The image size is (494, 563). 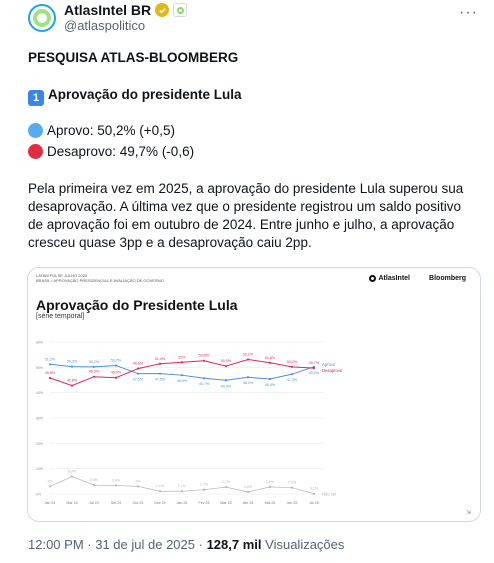 I want to click on y-tick-label: 10%, so click(x=39, y=469).